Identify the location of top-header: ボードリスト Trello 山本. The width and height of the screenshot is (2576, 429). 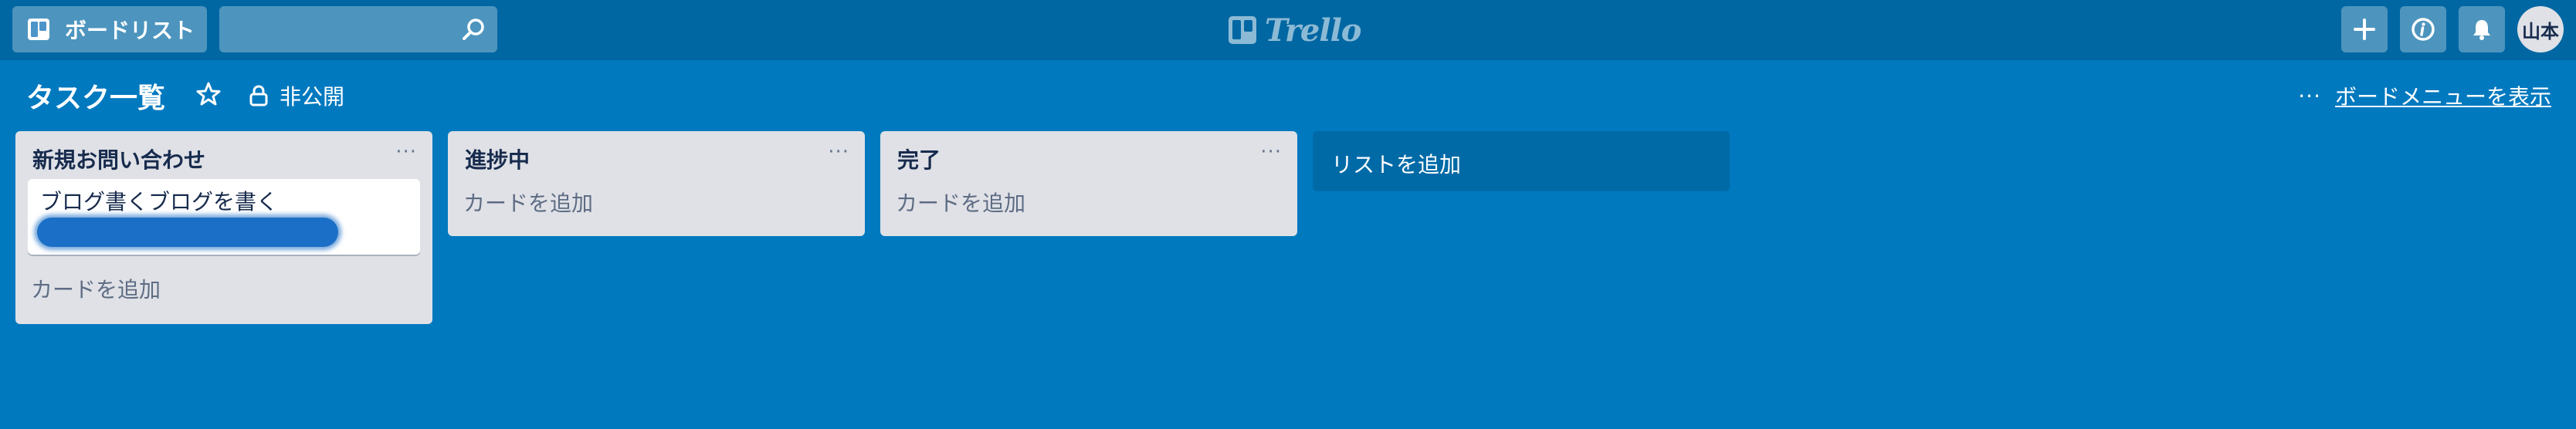
(1288, 30).